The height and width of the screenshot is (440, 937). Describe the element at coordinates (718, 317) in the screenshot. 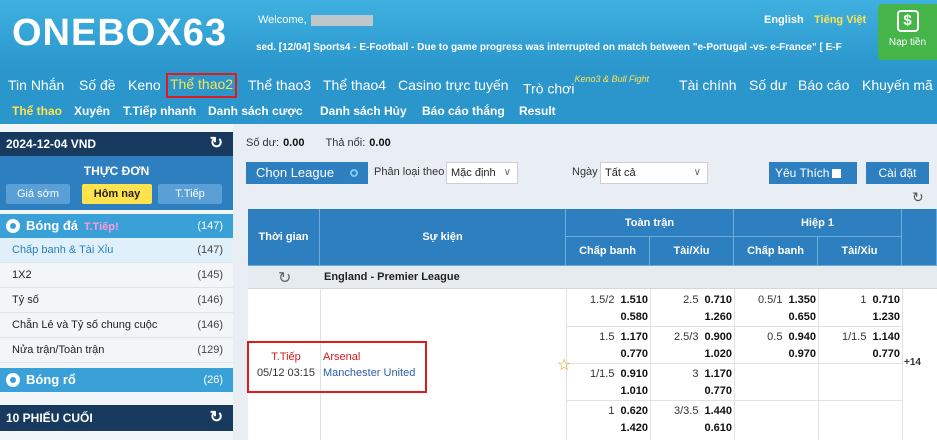

I see `odds-value: 1.260` at that location.